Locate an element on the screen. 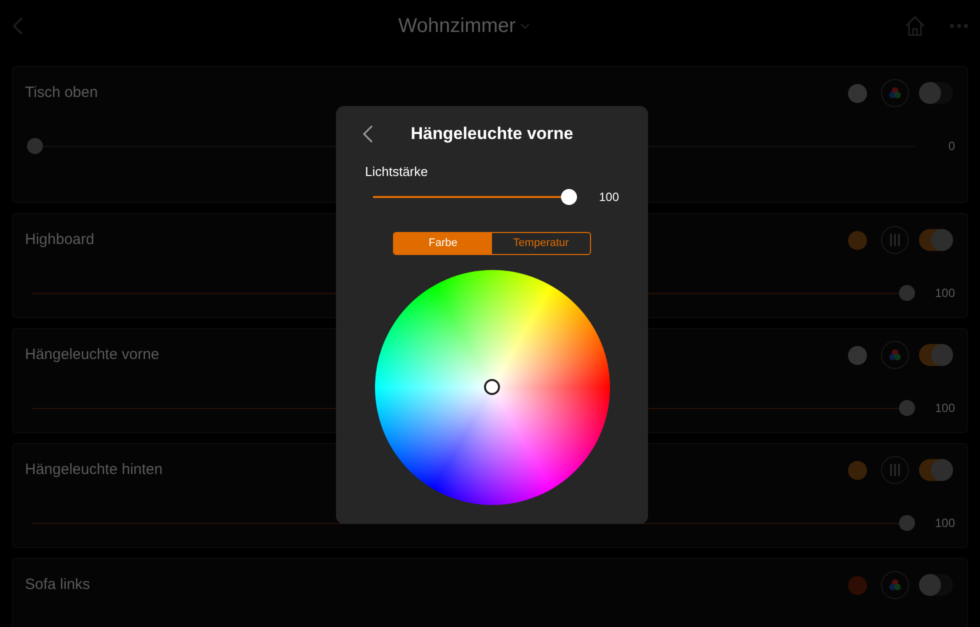 This screenshot has height=627, width=980. home-icon is located at coordinates (915, 26).